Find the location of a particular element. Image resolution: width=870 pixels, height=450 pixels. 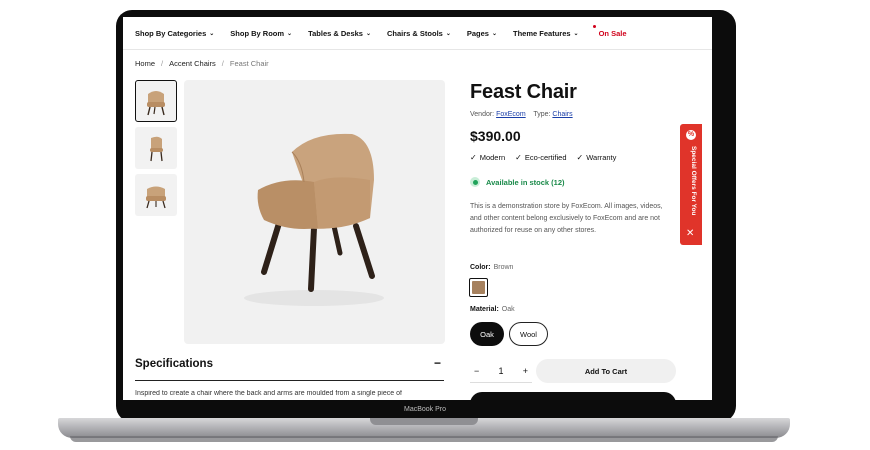

nav-shop-by-room: Shop By Room ⌄ is located at coordinates (261, 33).